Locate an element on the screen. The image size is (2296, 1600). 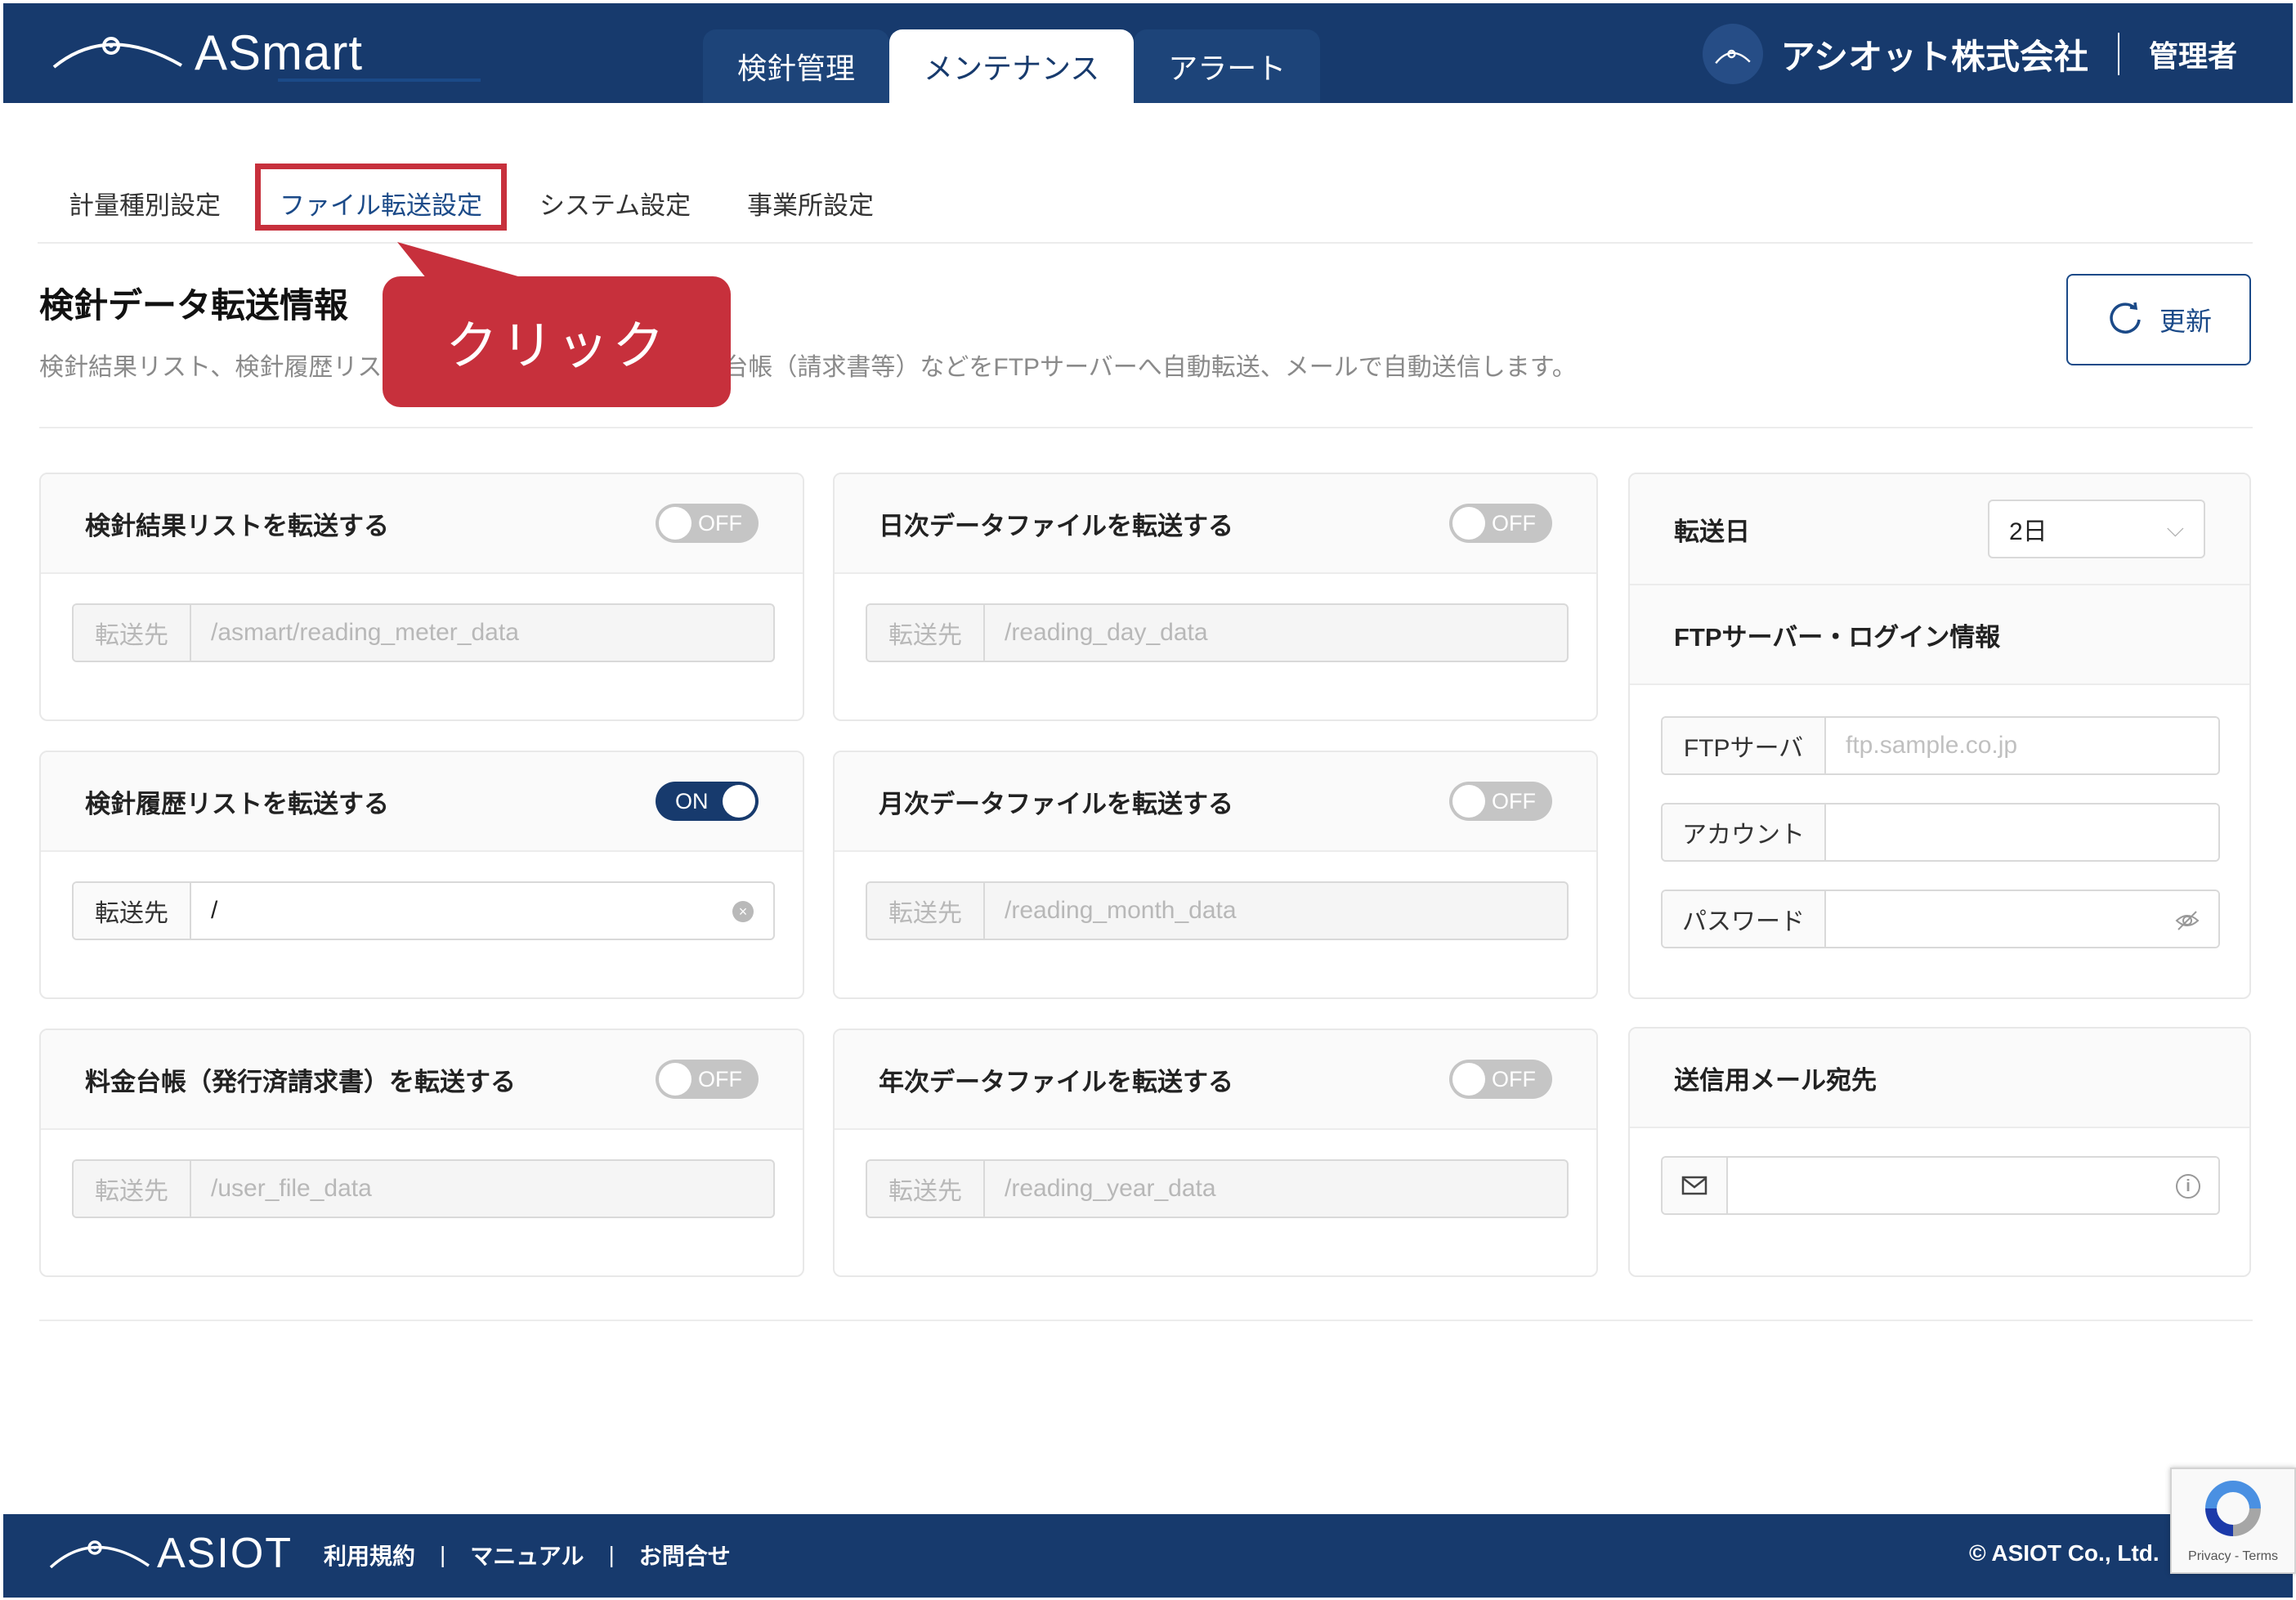
card-title: 日次データファイルを転送する is located at coordinates (1056, 525).